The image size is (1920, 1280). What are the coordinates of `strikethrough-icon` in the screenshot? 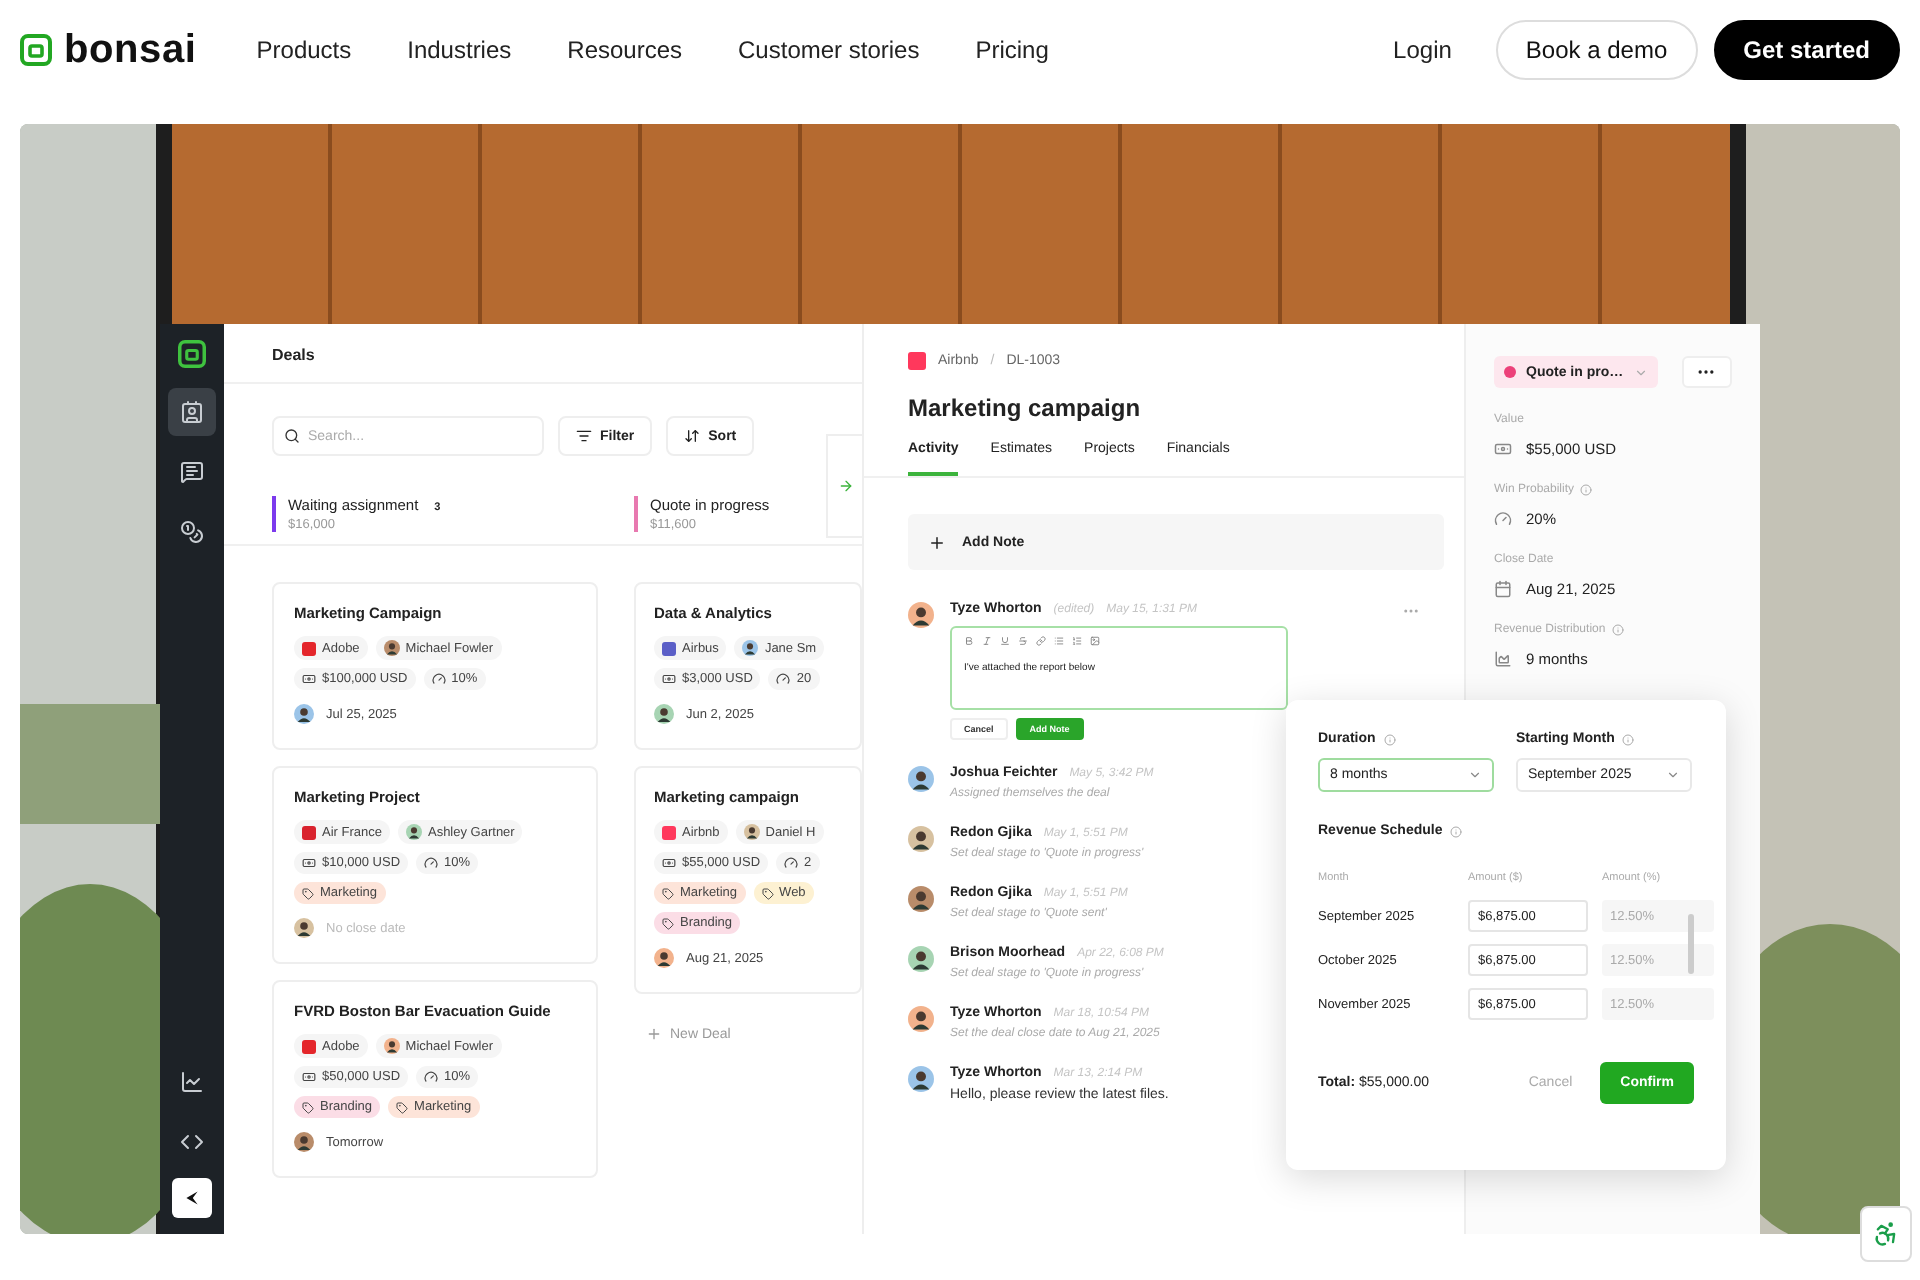 It's located at (1023, 641).